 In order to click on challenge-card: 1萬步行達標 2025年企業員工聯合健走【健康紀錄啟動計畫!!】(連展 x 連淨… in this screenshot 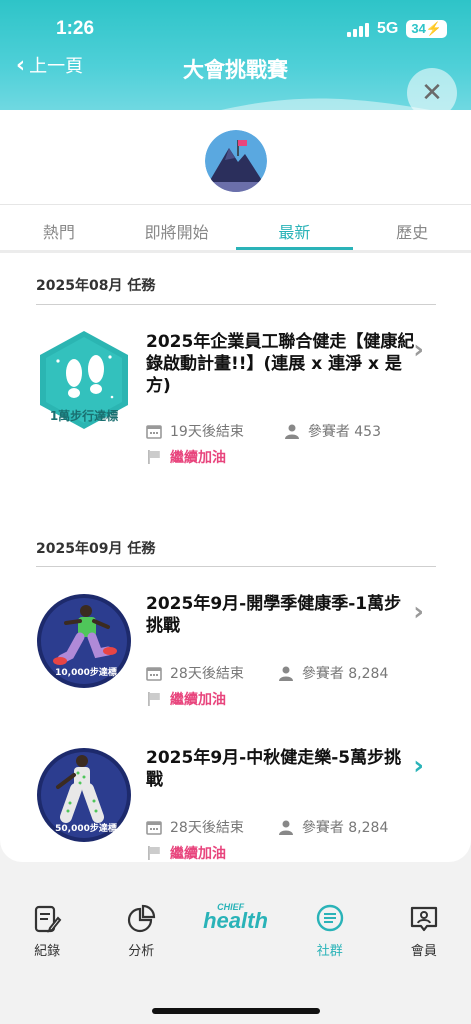, I will do `click(236, 401)`.